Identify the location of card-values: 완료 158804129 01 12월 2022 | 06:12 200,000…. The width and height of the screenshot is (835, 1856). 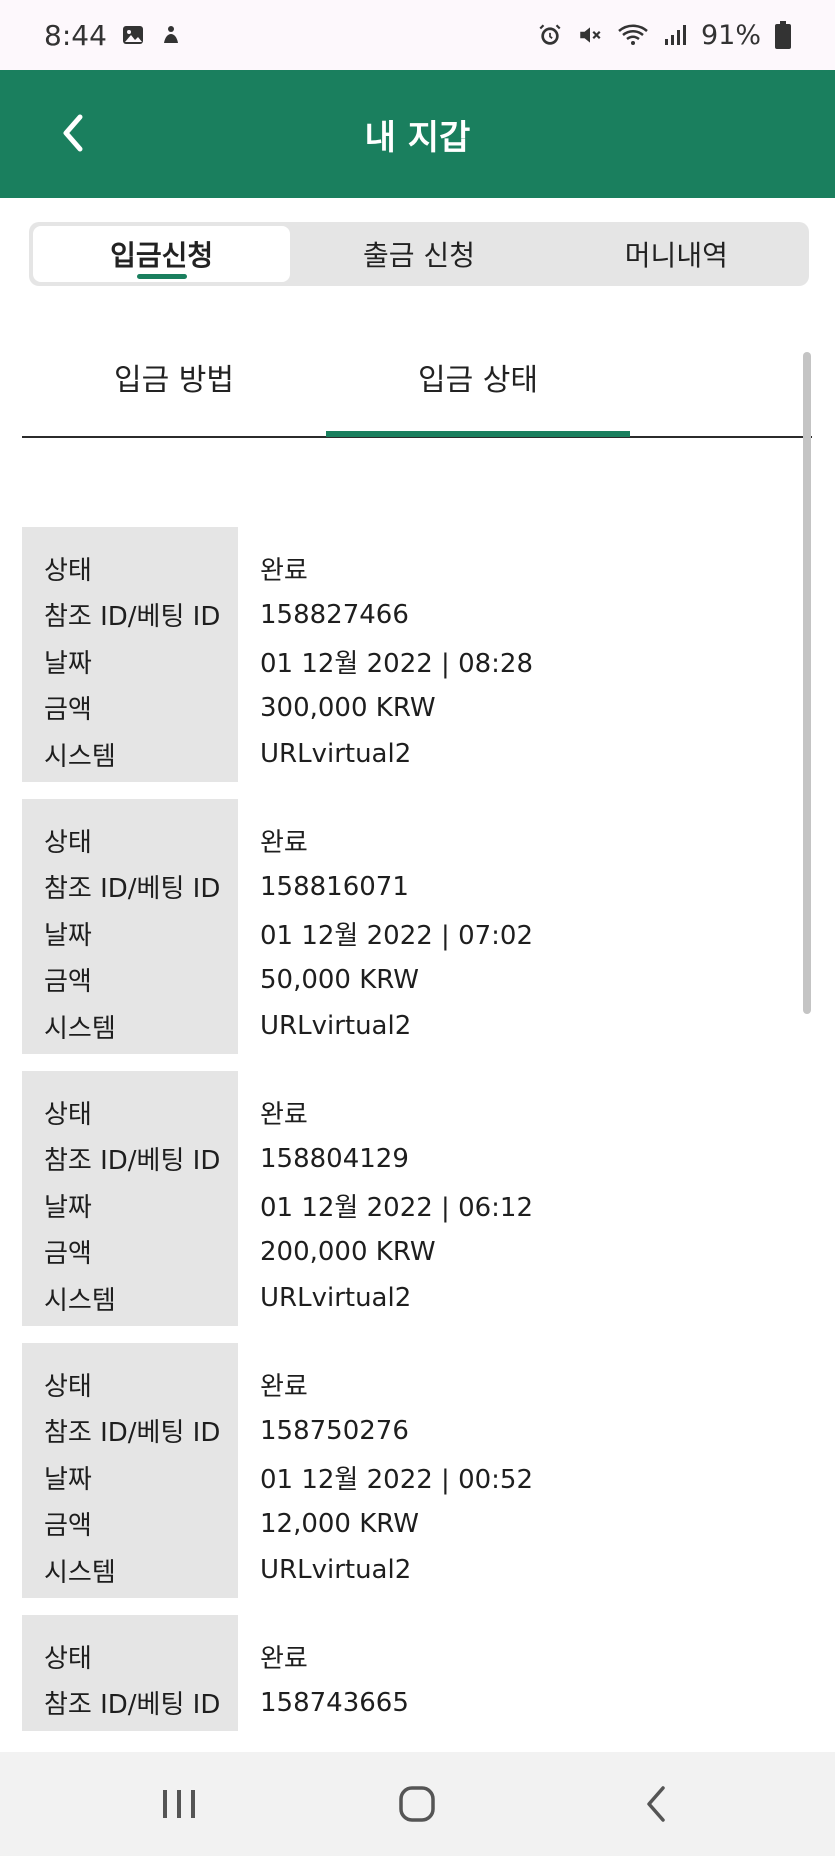
(515, 1198).